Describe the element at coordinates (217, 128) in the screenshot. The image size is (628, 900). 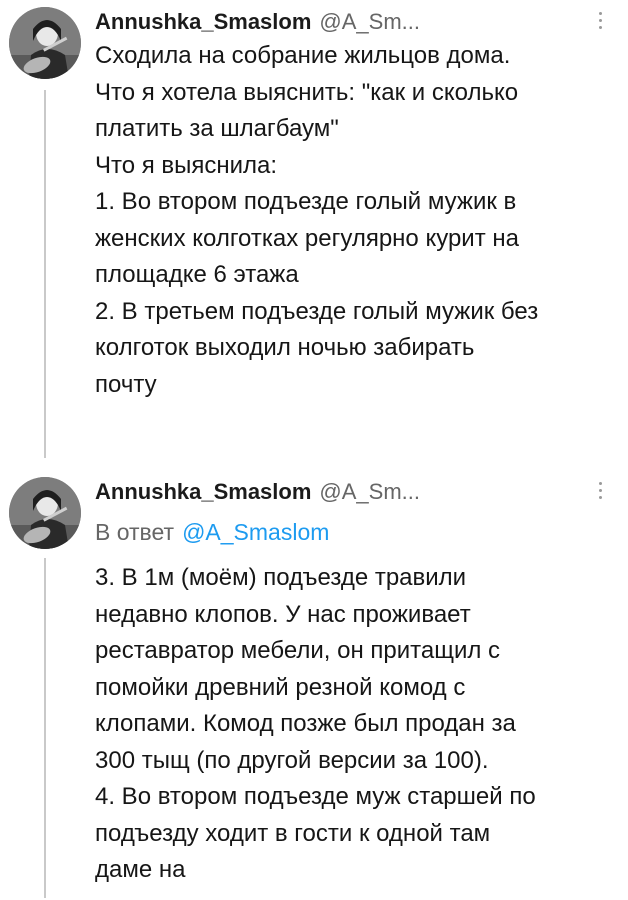
I see `tweet-text-line: платить за шлагбаум"` at that location.